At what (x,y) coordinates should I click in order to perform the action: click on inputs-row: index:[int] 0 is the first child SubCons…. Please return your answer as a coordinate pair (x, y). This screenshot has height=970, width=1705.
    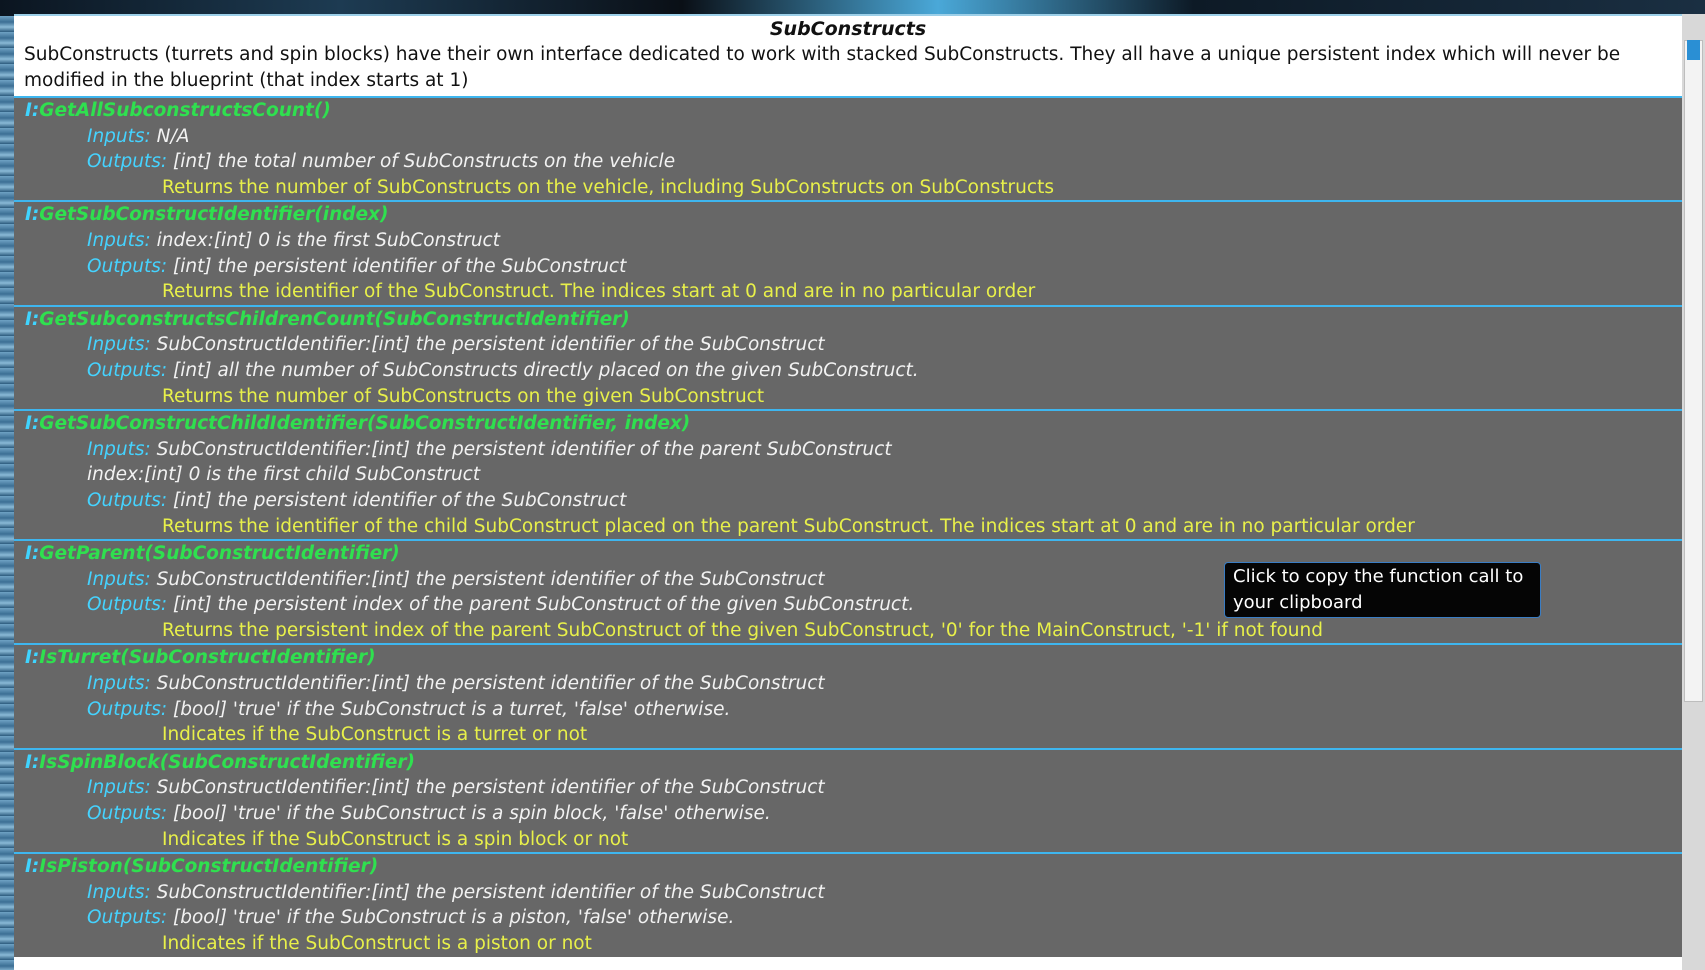
    Looking at the image, I should click on (853, 475).